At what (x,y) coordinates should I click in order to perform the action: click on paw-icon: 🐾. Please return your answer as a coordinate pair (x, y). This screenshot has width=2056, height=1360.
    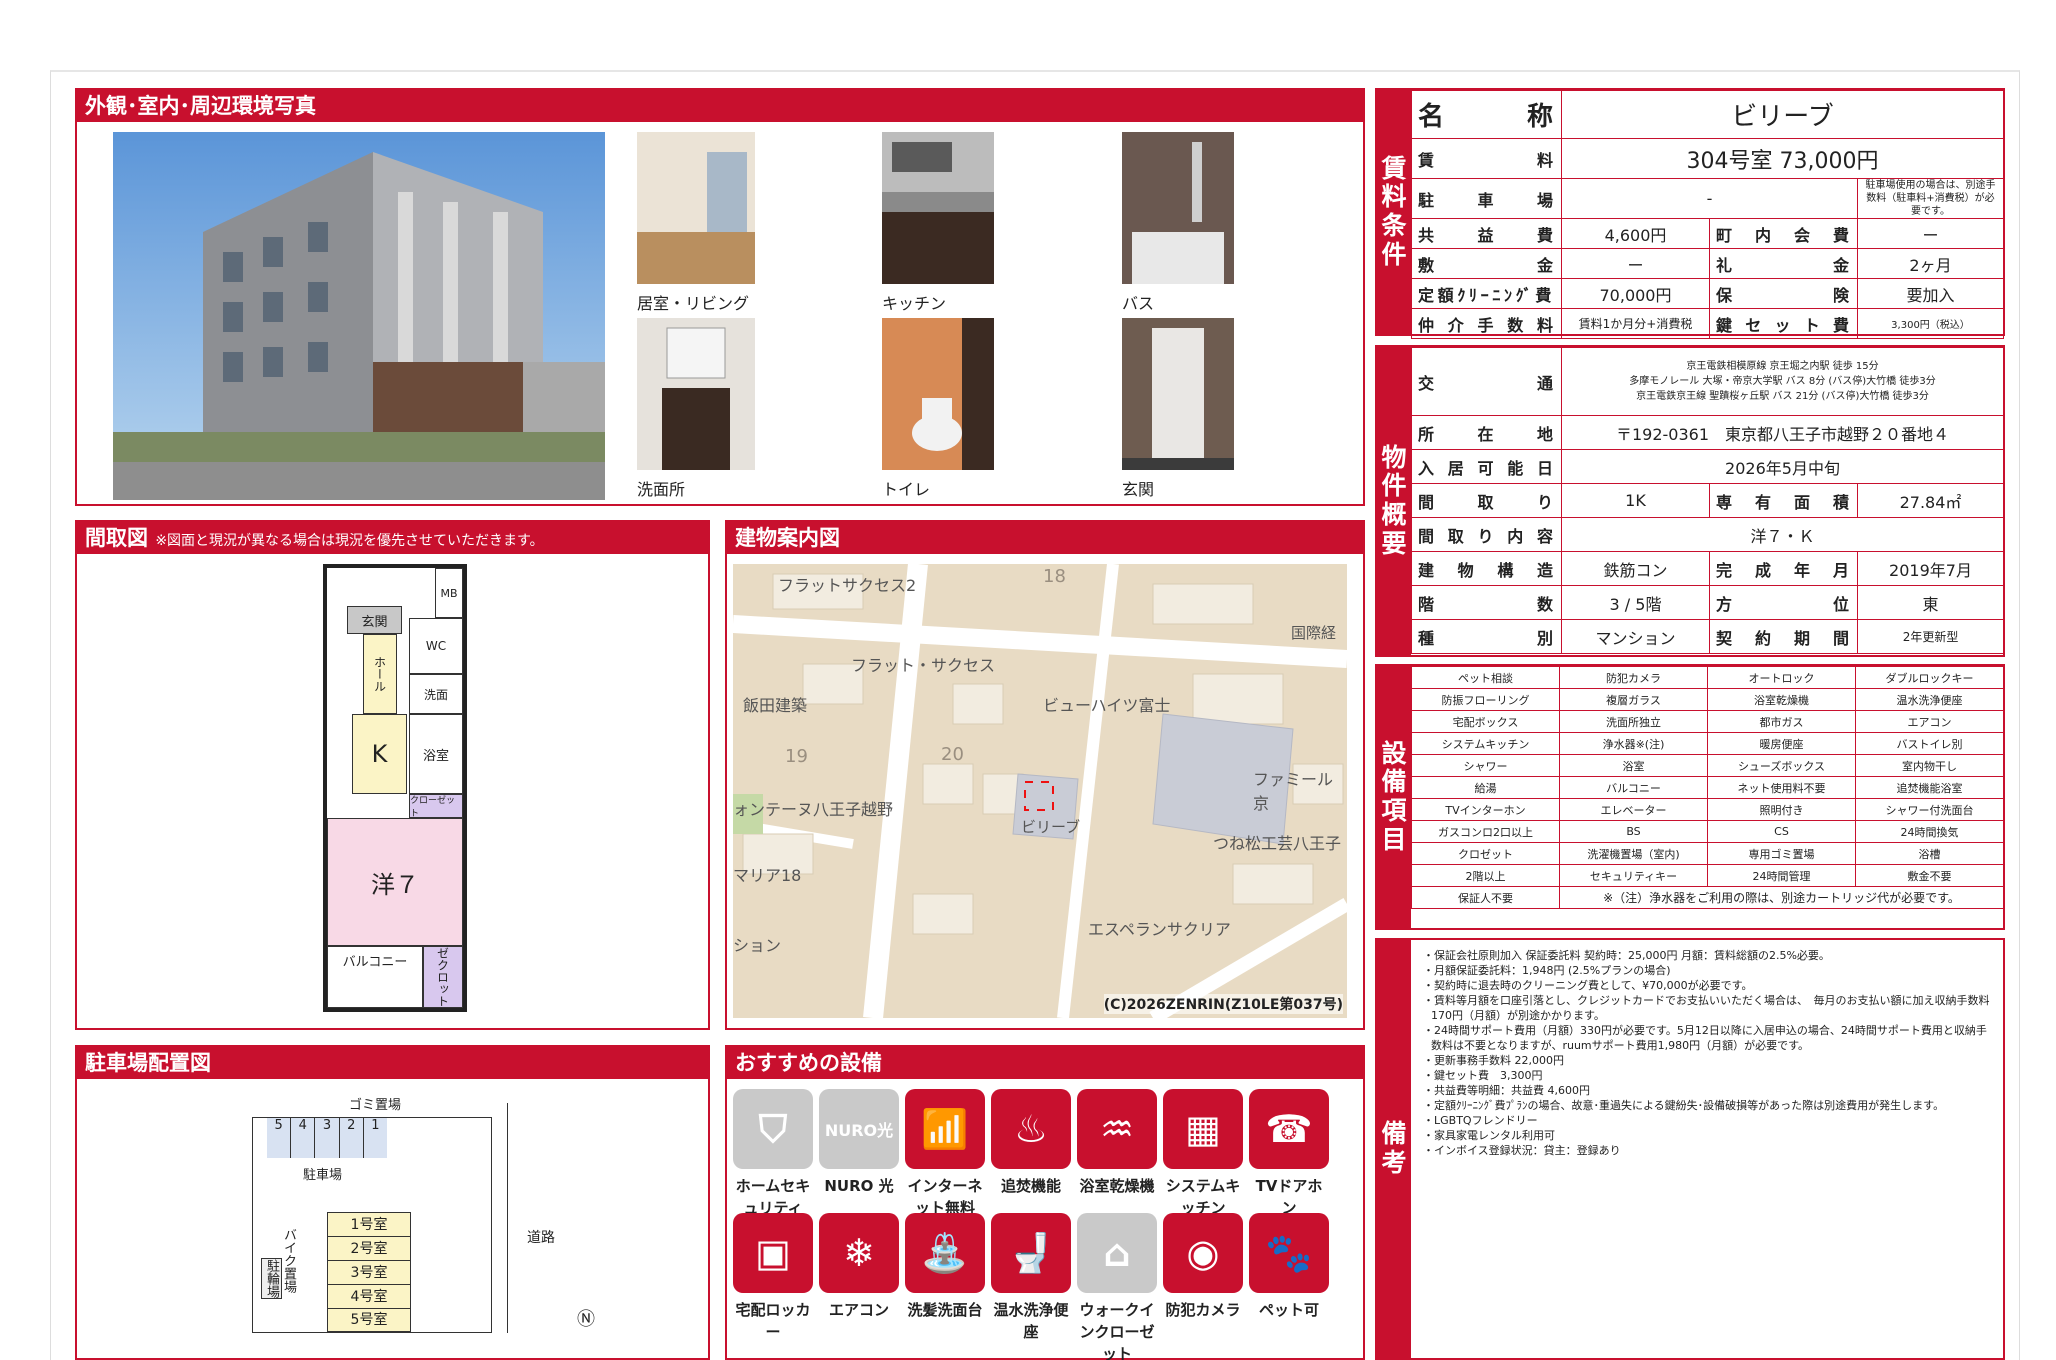
    Looking at the image, I should click on (1289, 1253).